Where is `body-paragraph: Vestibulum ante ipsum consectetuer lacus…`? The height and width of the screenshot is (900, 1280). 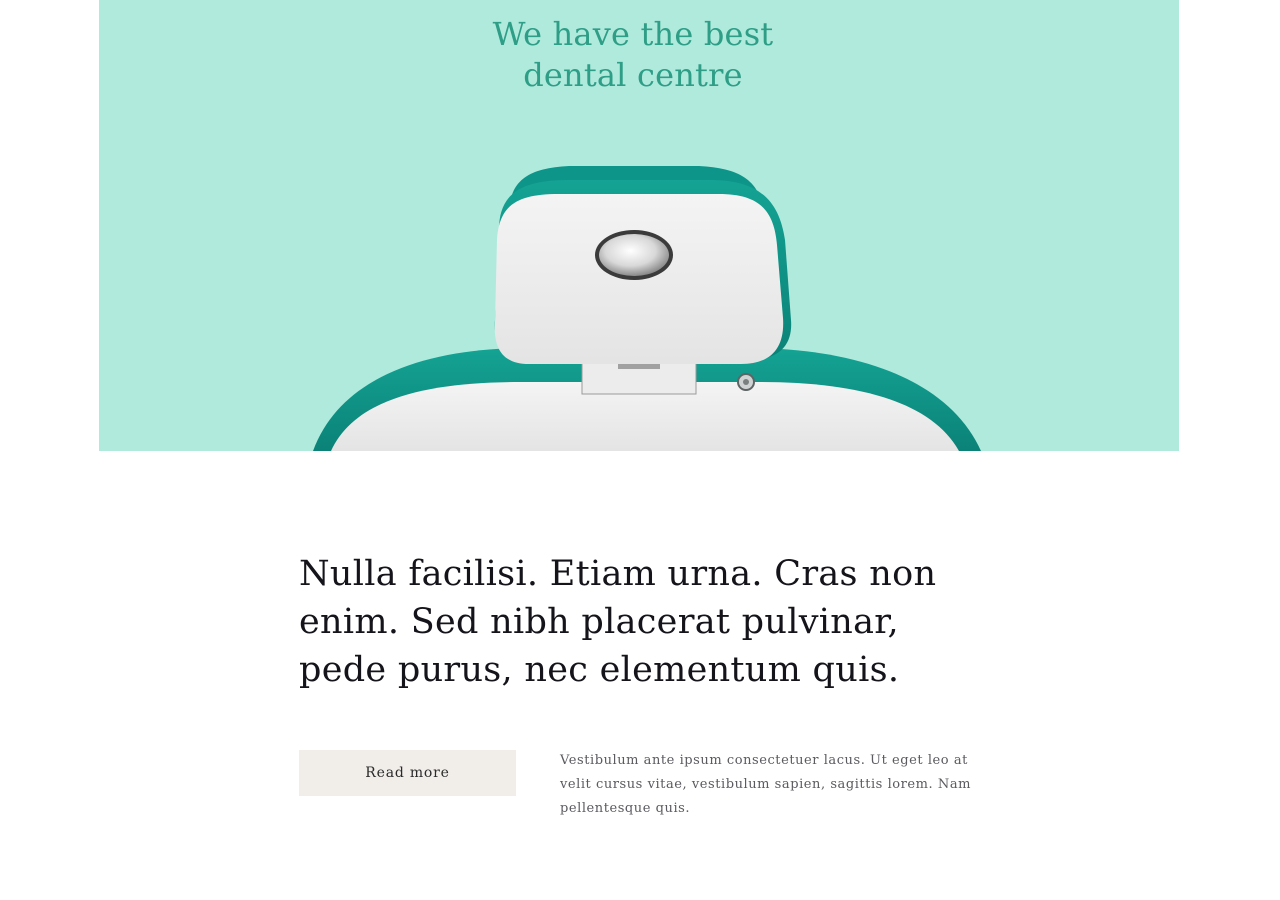 body-paragraph: Vestibulum ante ipsum consectetuer lacus… is located at coordinates (766, 784).